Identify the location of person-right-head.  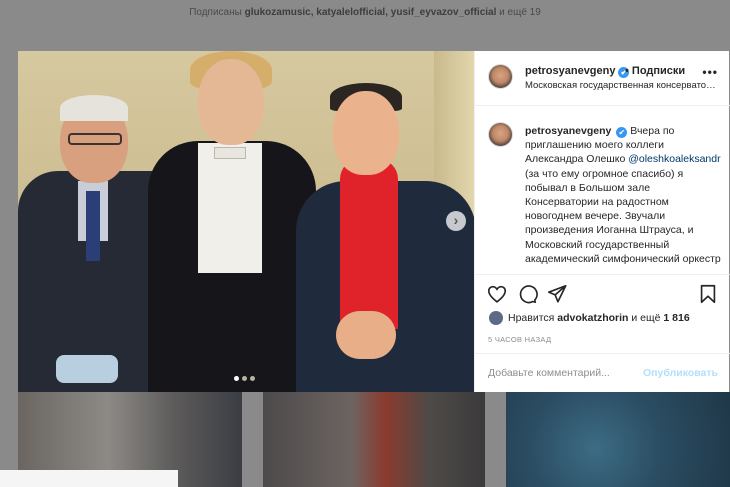
(366, 133).